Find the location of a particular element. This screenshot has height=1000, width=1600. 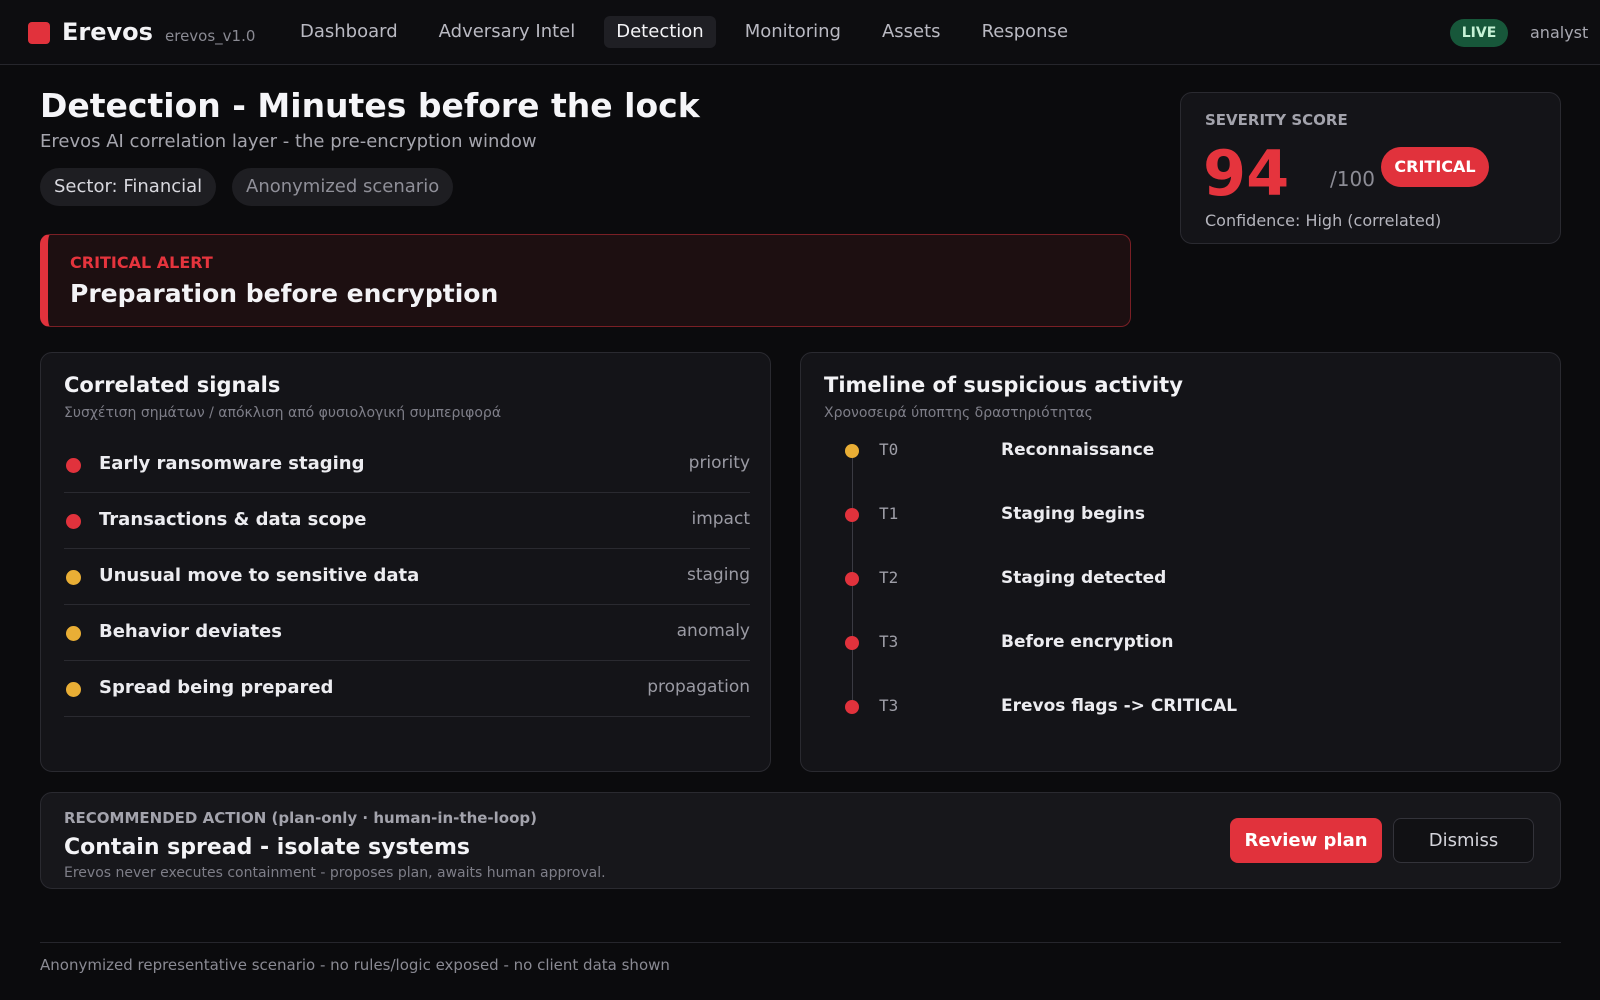

signal-label: Behavior deviates is located at coordinates (190, 631).